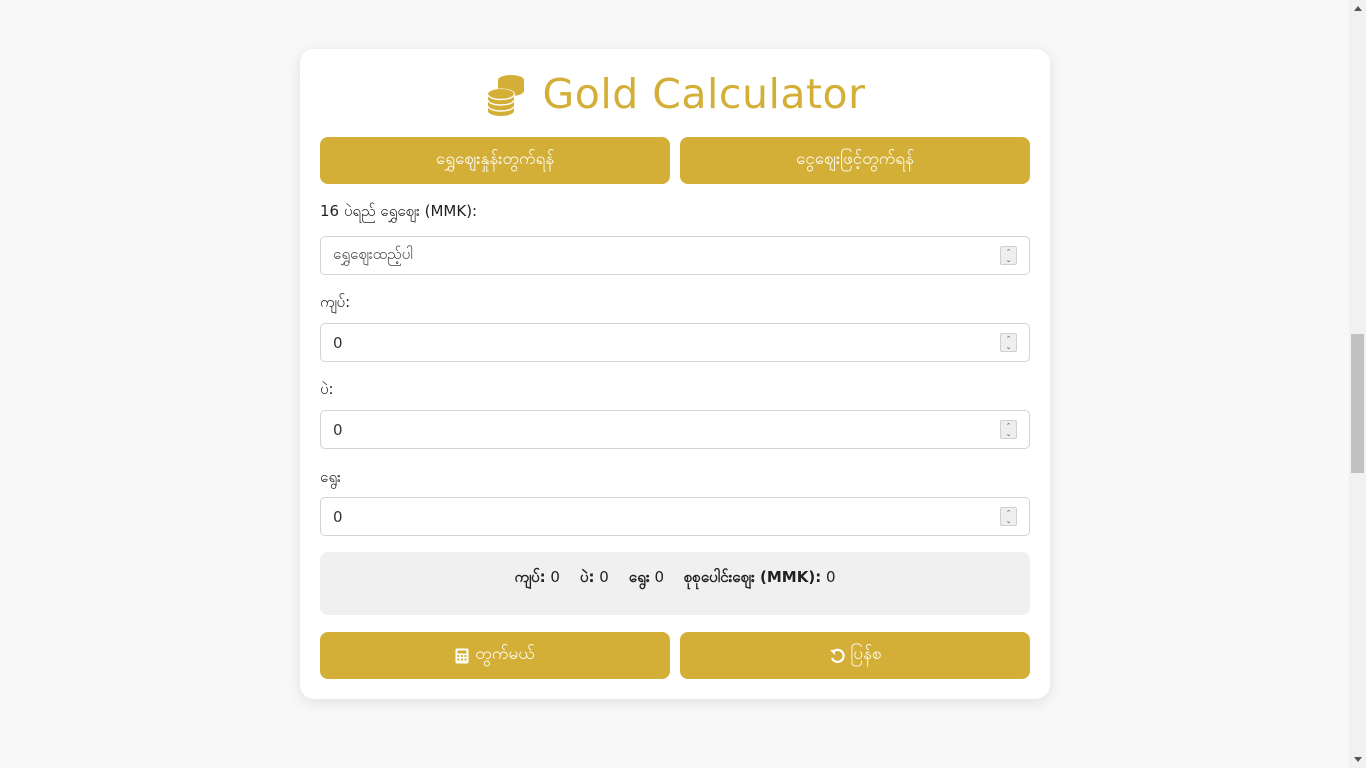 The height and width of the screenshot is (768, 1366). Describe the element at coordinates (759, 576) in the screenshot. I see `result-total: စုစုပေါင်းဈေး (MMK): 0` at that location.